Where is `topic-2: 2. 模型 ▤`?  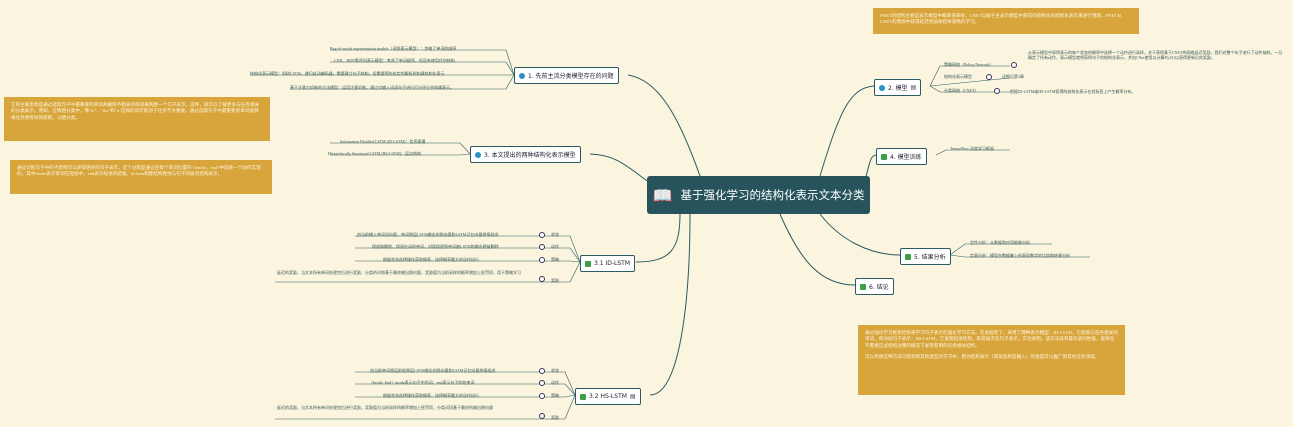
topic-2: 2. 模型 ▤ is located at coordinates (898, 87).